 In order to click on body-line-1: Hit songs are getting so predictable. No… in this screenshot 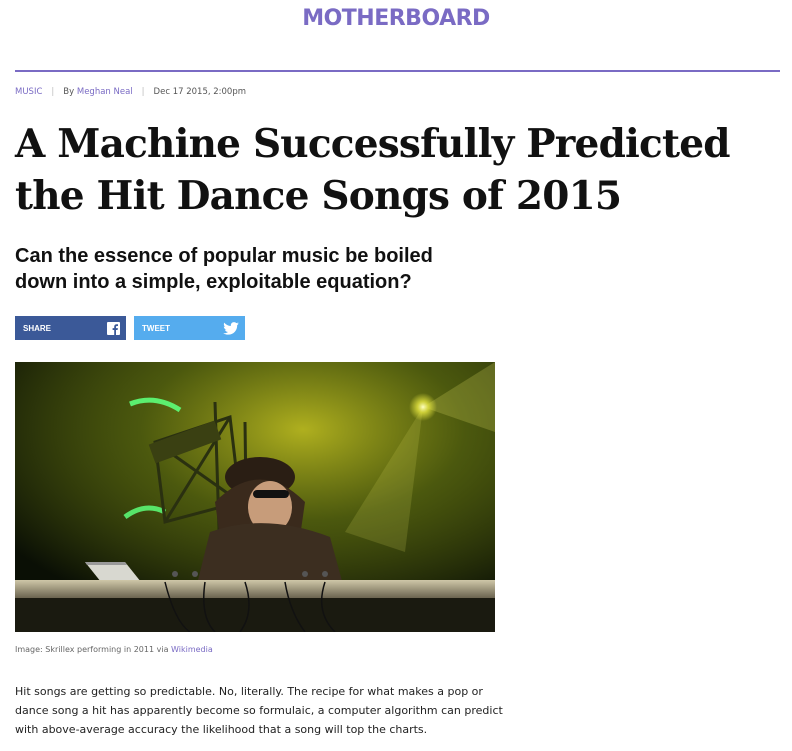, I will do `click(249, 691)`.